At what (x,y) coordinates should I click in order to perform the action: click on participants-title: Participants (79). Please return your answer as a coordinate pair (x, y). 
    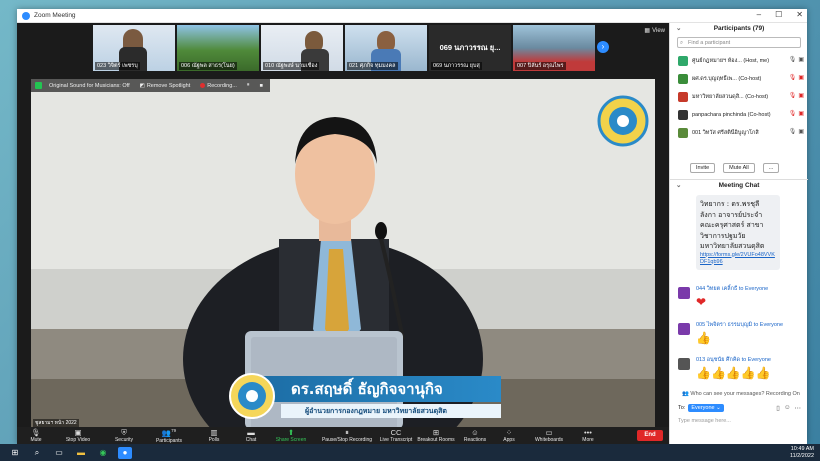
    Looking at the image, I should click on (739, 28).